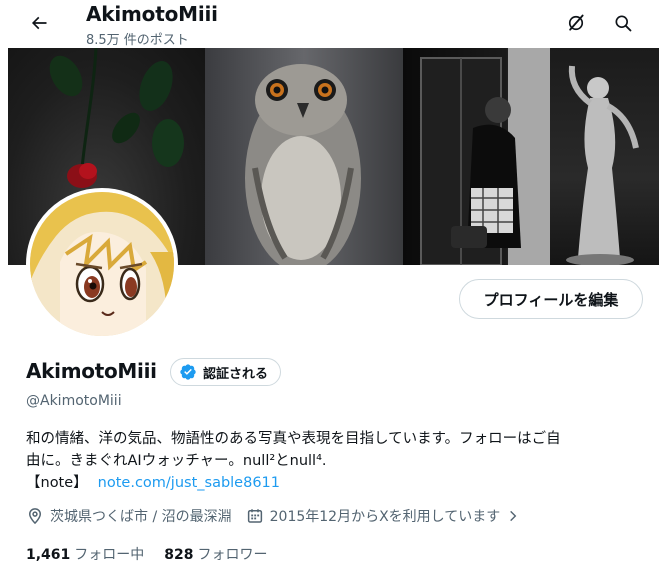 This screenshot has width=663, height=580. Describe the element at coordinates (304, 156) in the screenshot. I see `banner-owl-photo` at that location.